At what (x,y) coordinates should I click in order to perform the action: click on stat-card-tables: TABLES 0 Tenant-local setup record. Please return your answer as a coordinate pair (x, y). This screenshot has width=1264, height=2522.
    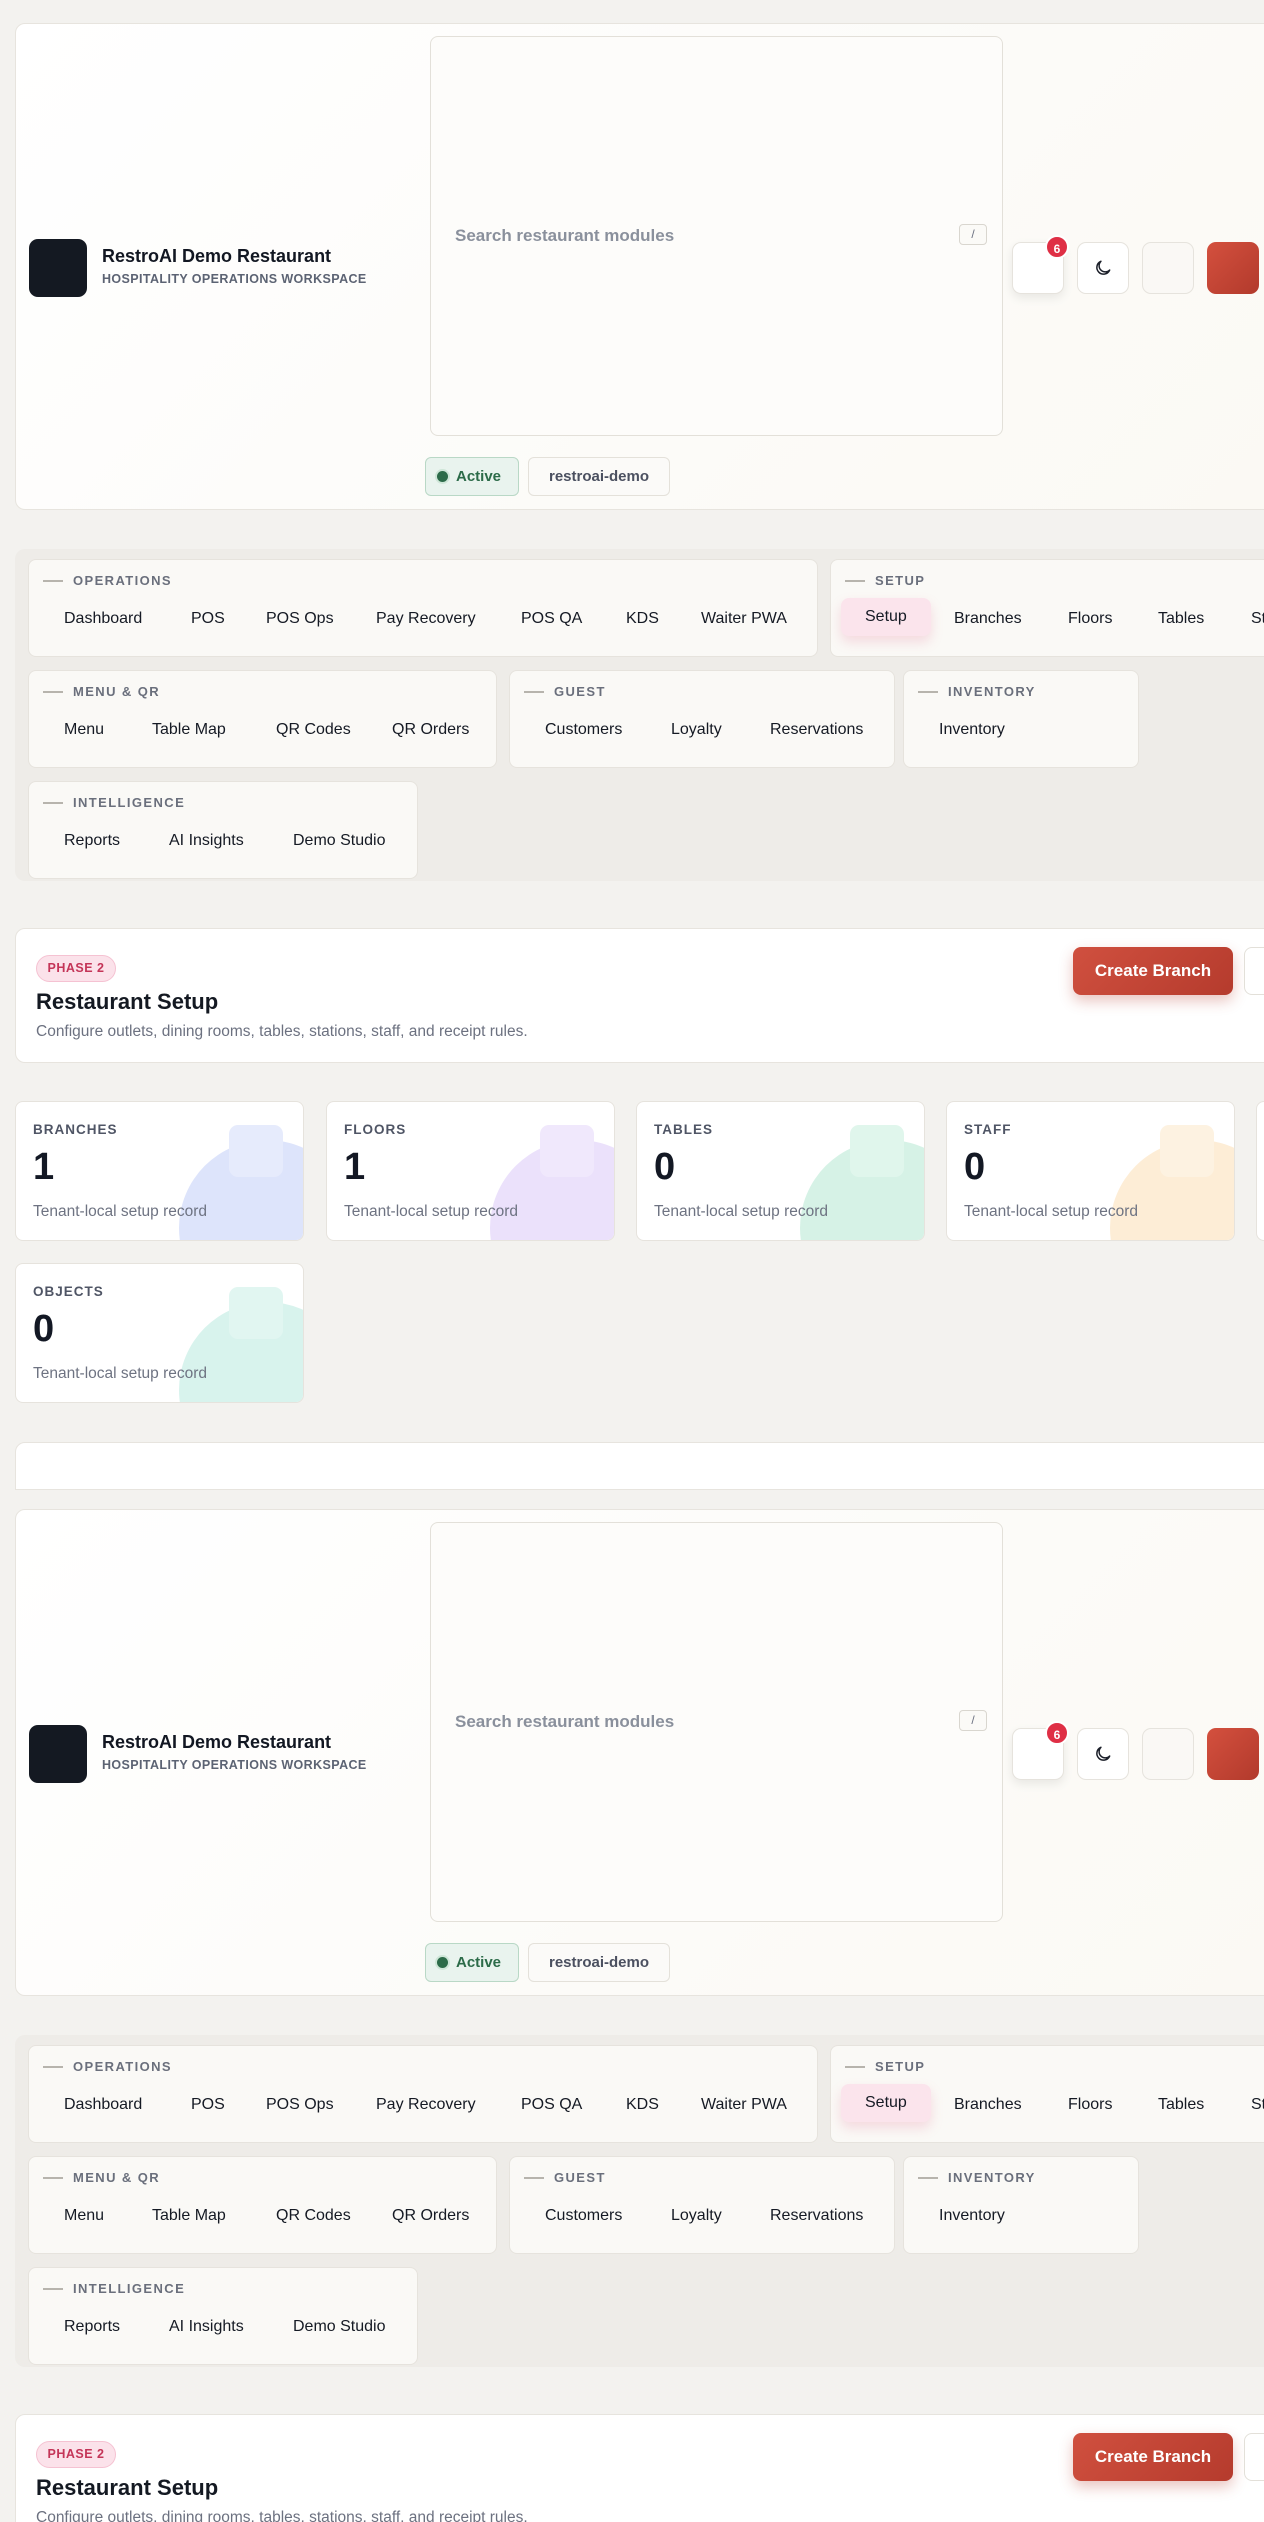
    Looking at the image, I should click on (780, 1171).